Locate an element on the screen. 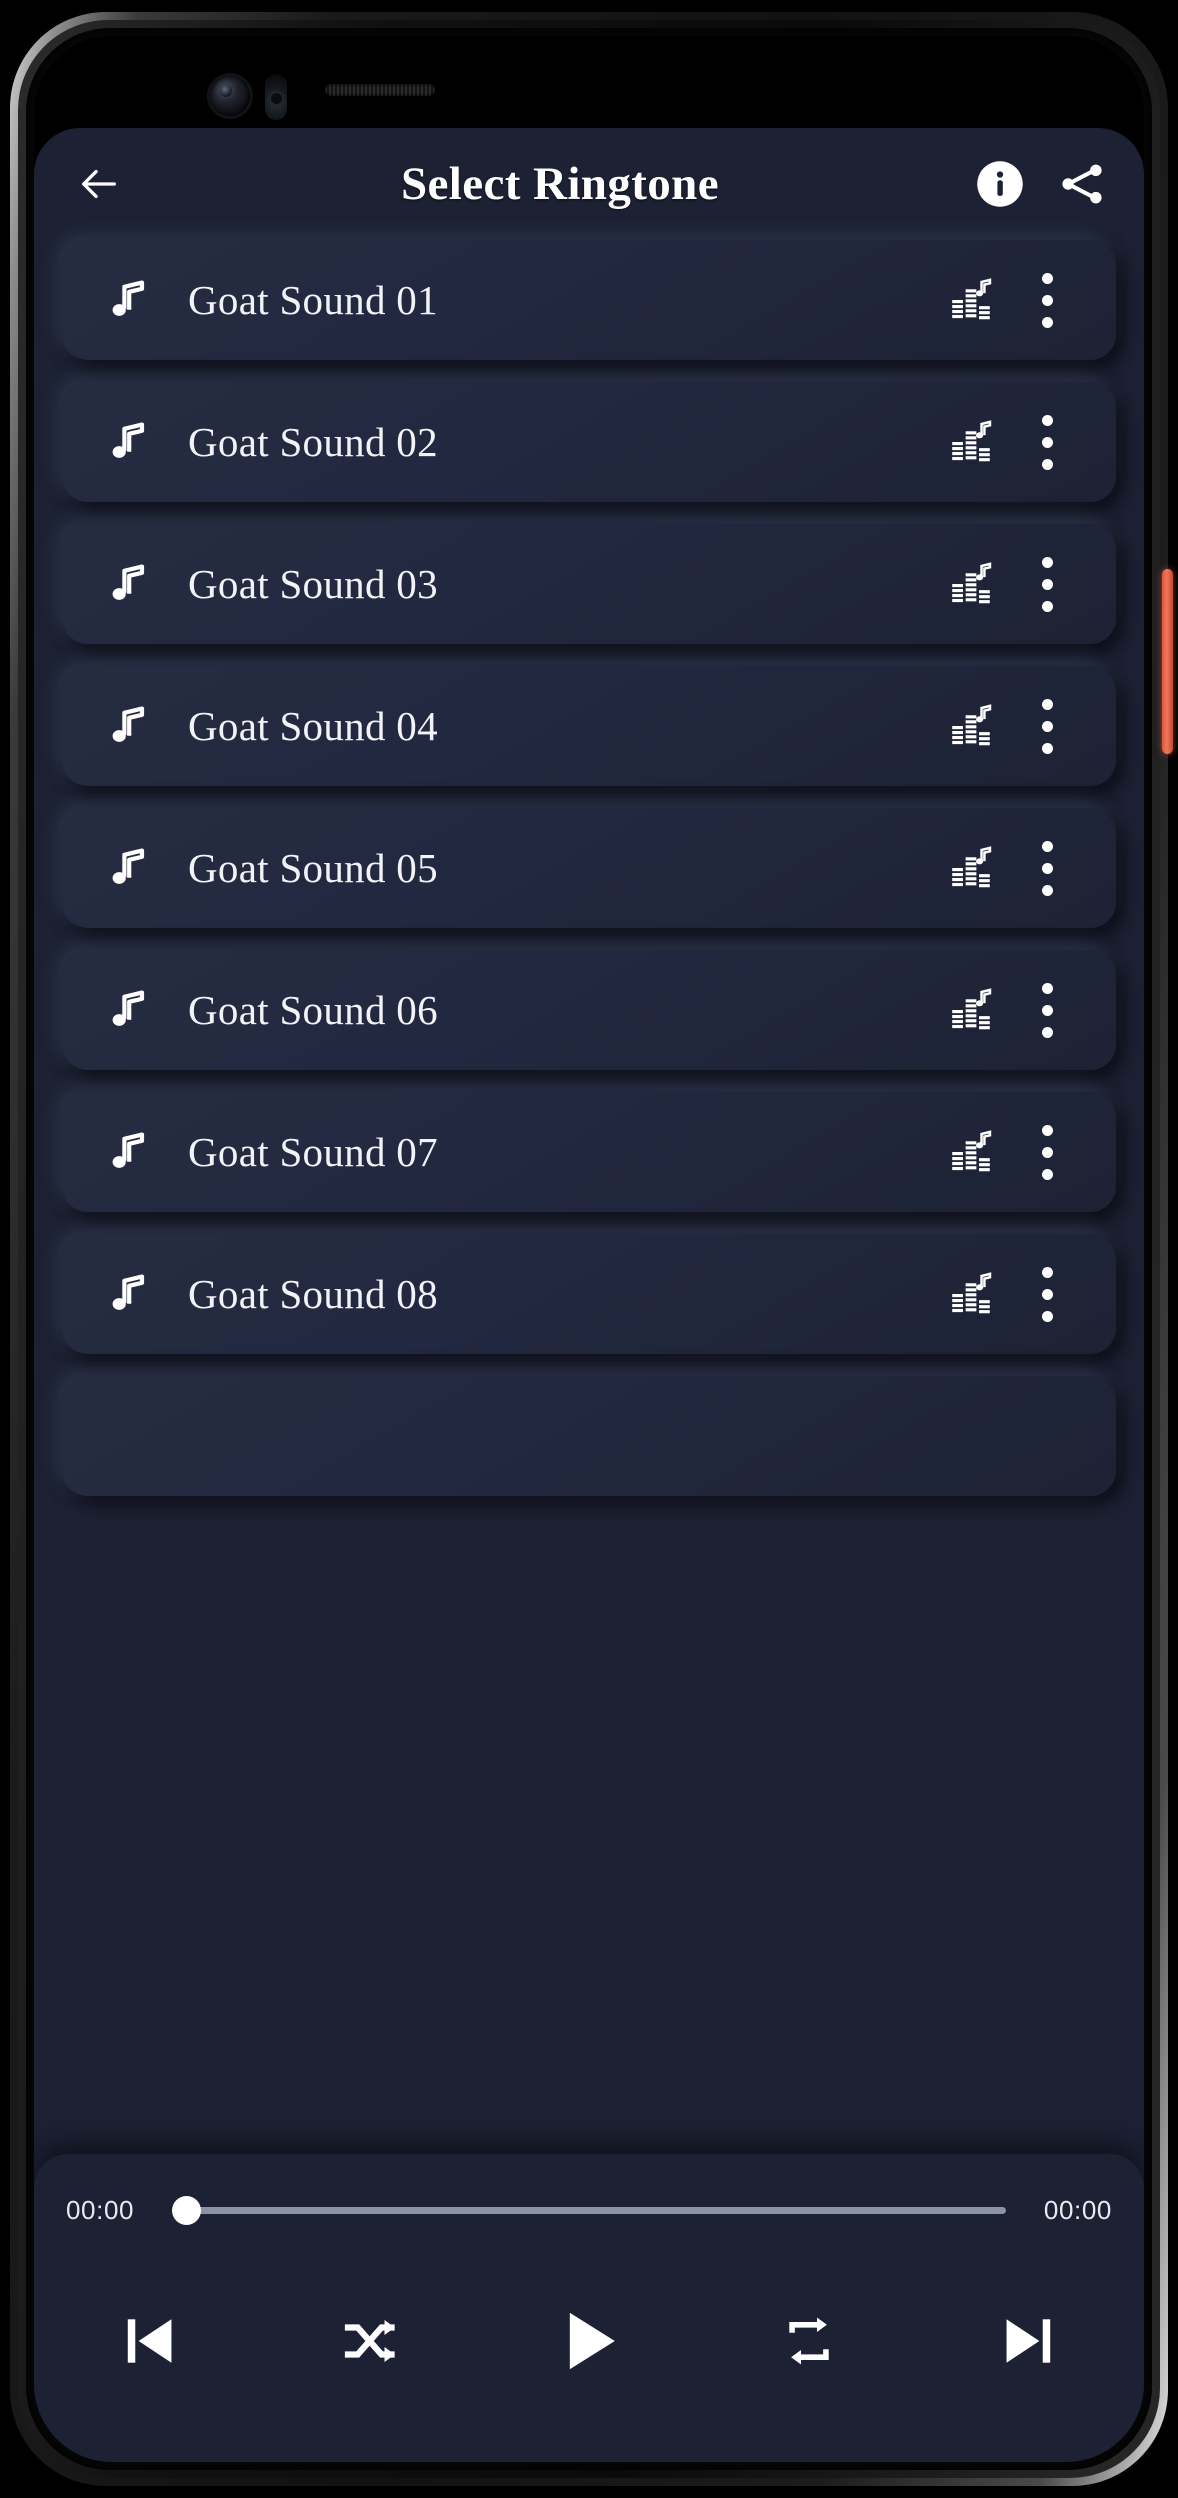 Image resolution: width=1178 pixels, height=2498 pixels. ringtone-title: Goat Sound 08 is located at coordinates (313, 1294).